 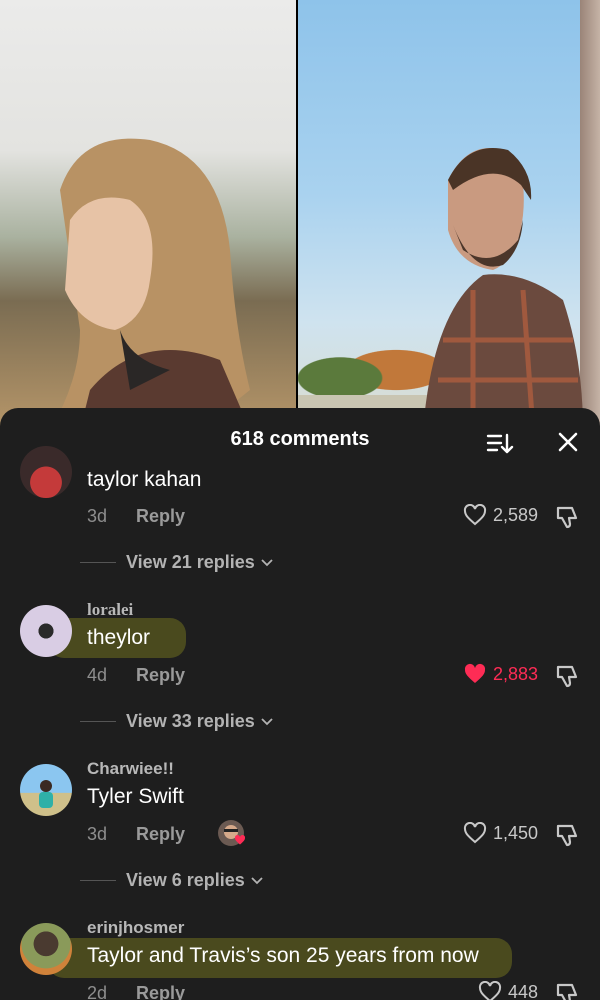 What do you see at coordinates (110, 610) in the screenshot?
I see `comment-username: loralei` at bounding box center [110, 610].